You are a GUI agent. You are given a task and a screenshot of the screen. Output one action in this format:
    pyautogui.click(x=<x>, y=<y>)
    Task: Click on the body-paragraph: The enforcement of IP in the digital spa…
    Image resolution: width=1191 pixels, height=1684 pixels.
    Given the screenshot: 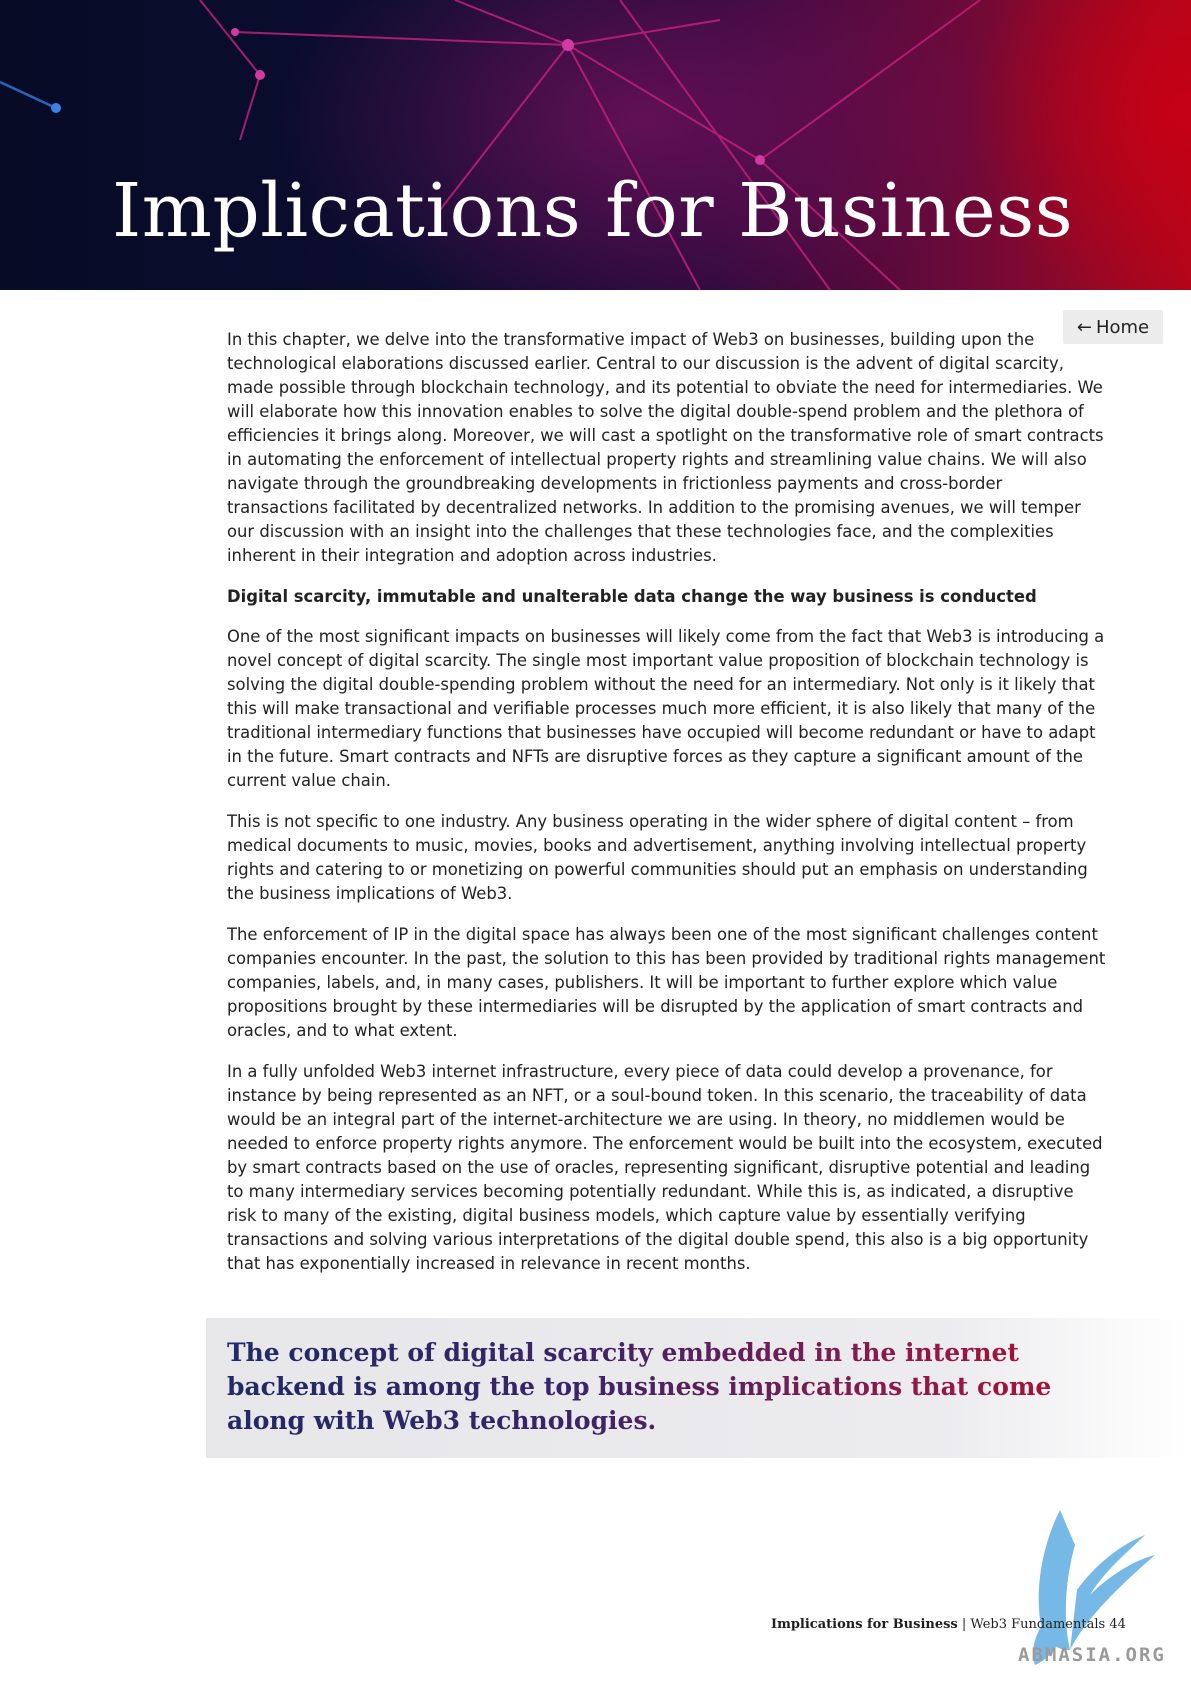 What is the action you would take?
    pyautogui.click(x=666, y=982)
    